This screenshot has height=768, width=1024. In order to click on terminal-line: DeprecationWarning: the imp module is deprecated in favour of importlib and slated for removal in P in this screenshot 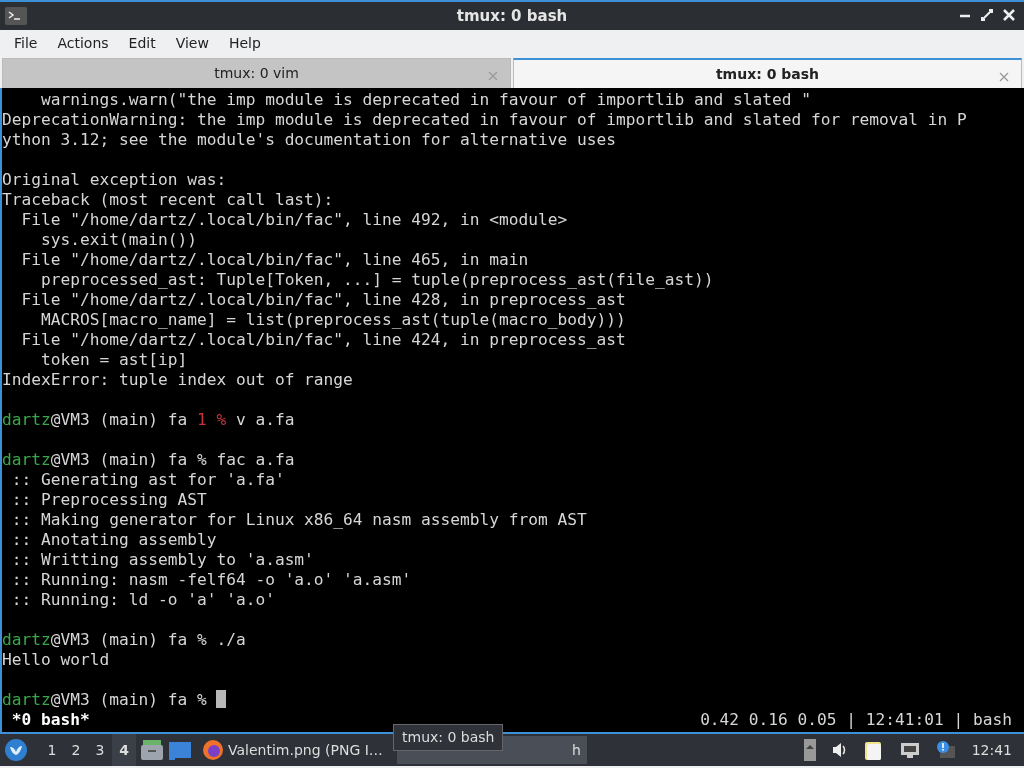, I will do `click(485, 120)`.